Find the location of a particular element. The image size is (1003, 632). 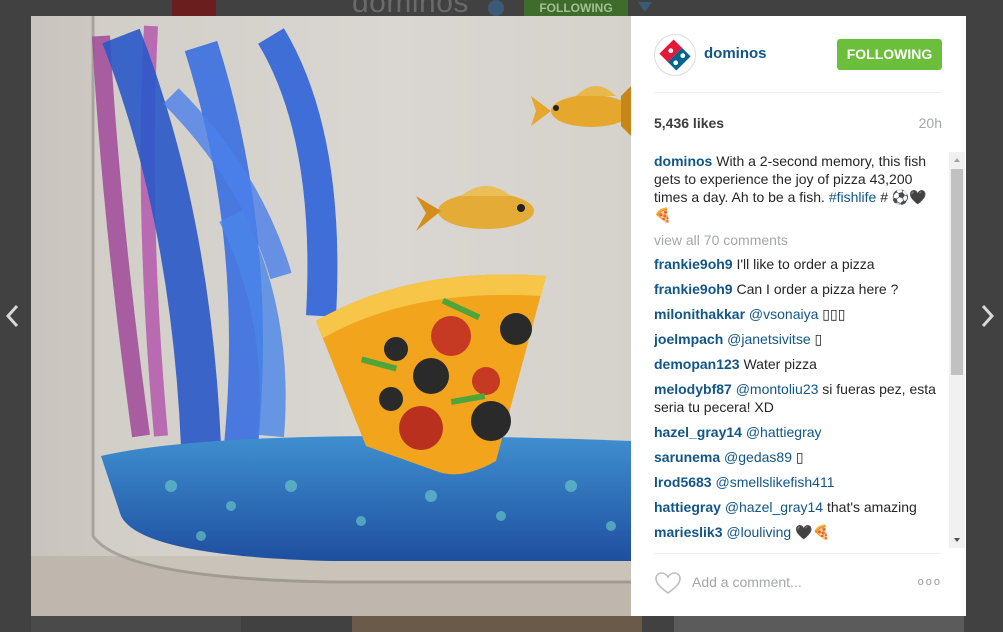

view-all-comments-link: view all 70 comments is located at coordinates (799, 240).